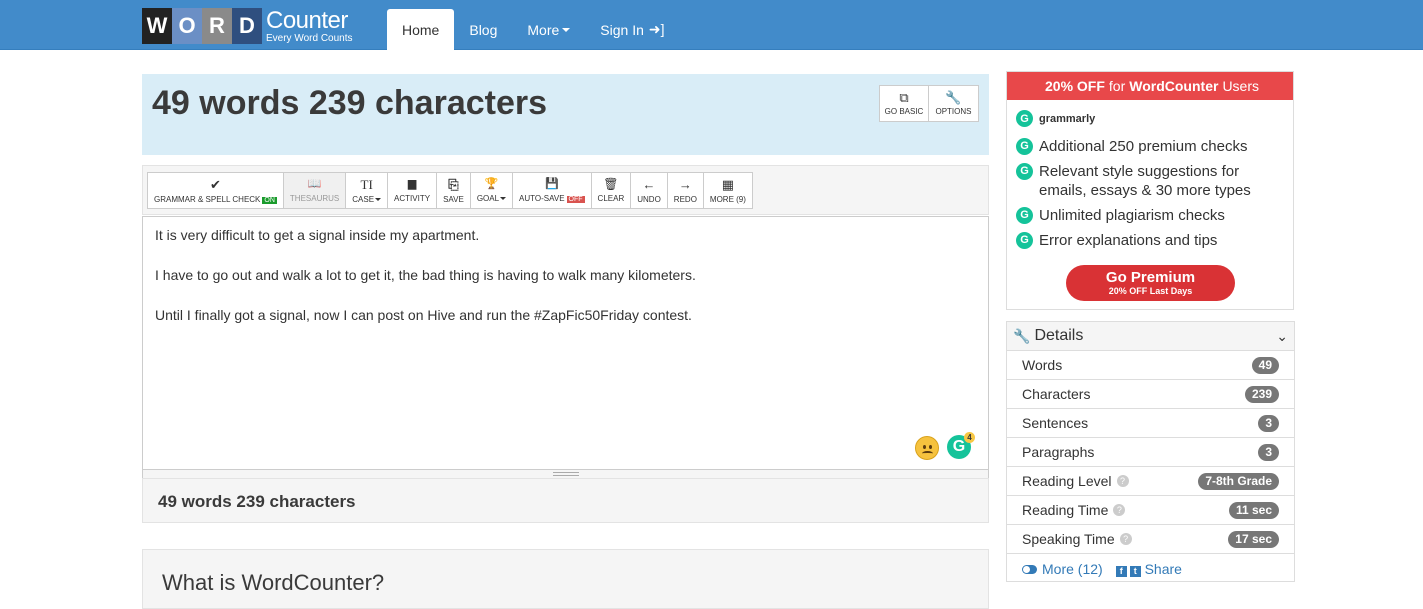  What do you see at coordinates (1253, 539) in the screenshot?
I see `detail-value-badge: 17 sec` at bounding box center [1253, 539].